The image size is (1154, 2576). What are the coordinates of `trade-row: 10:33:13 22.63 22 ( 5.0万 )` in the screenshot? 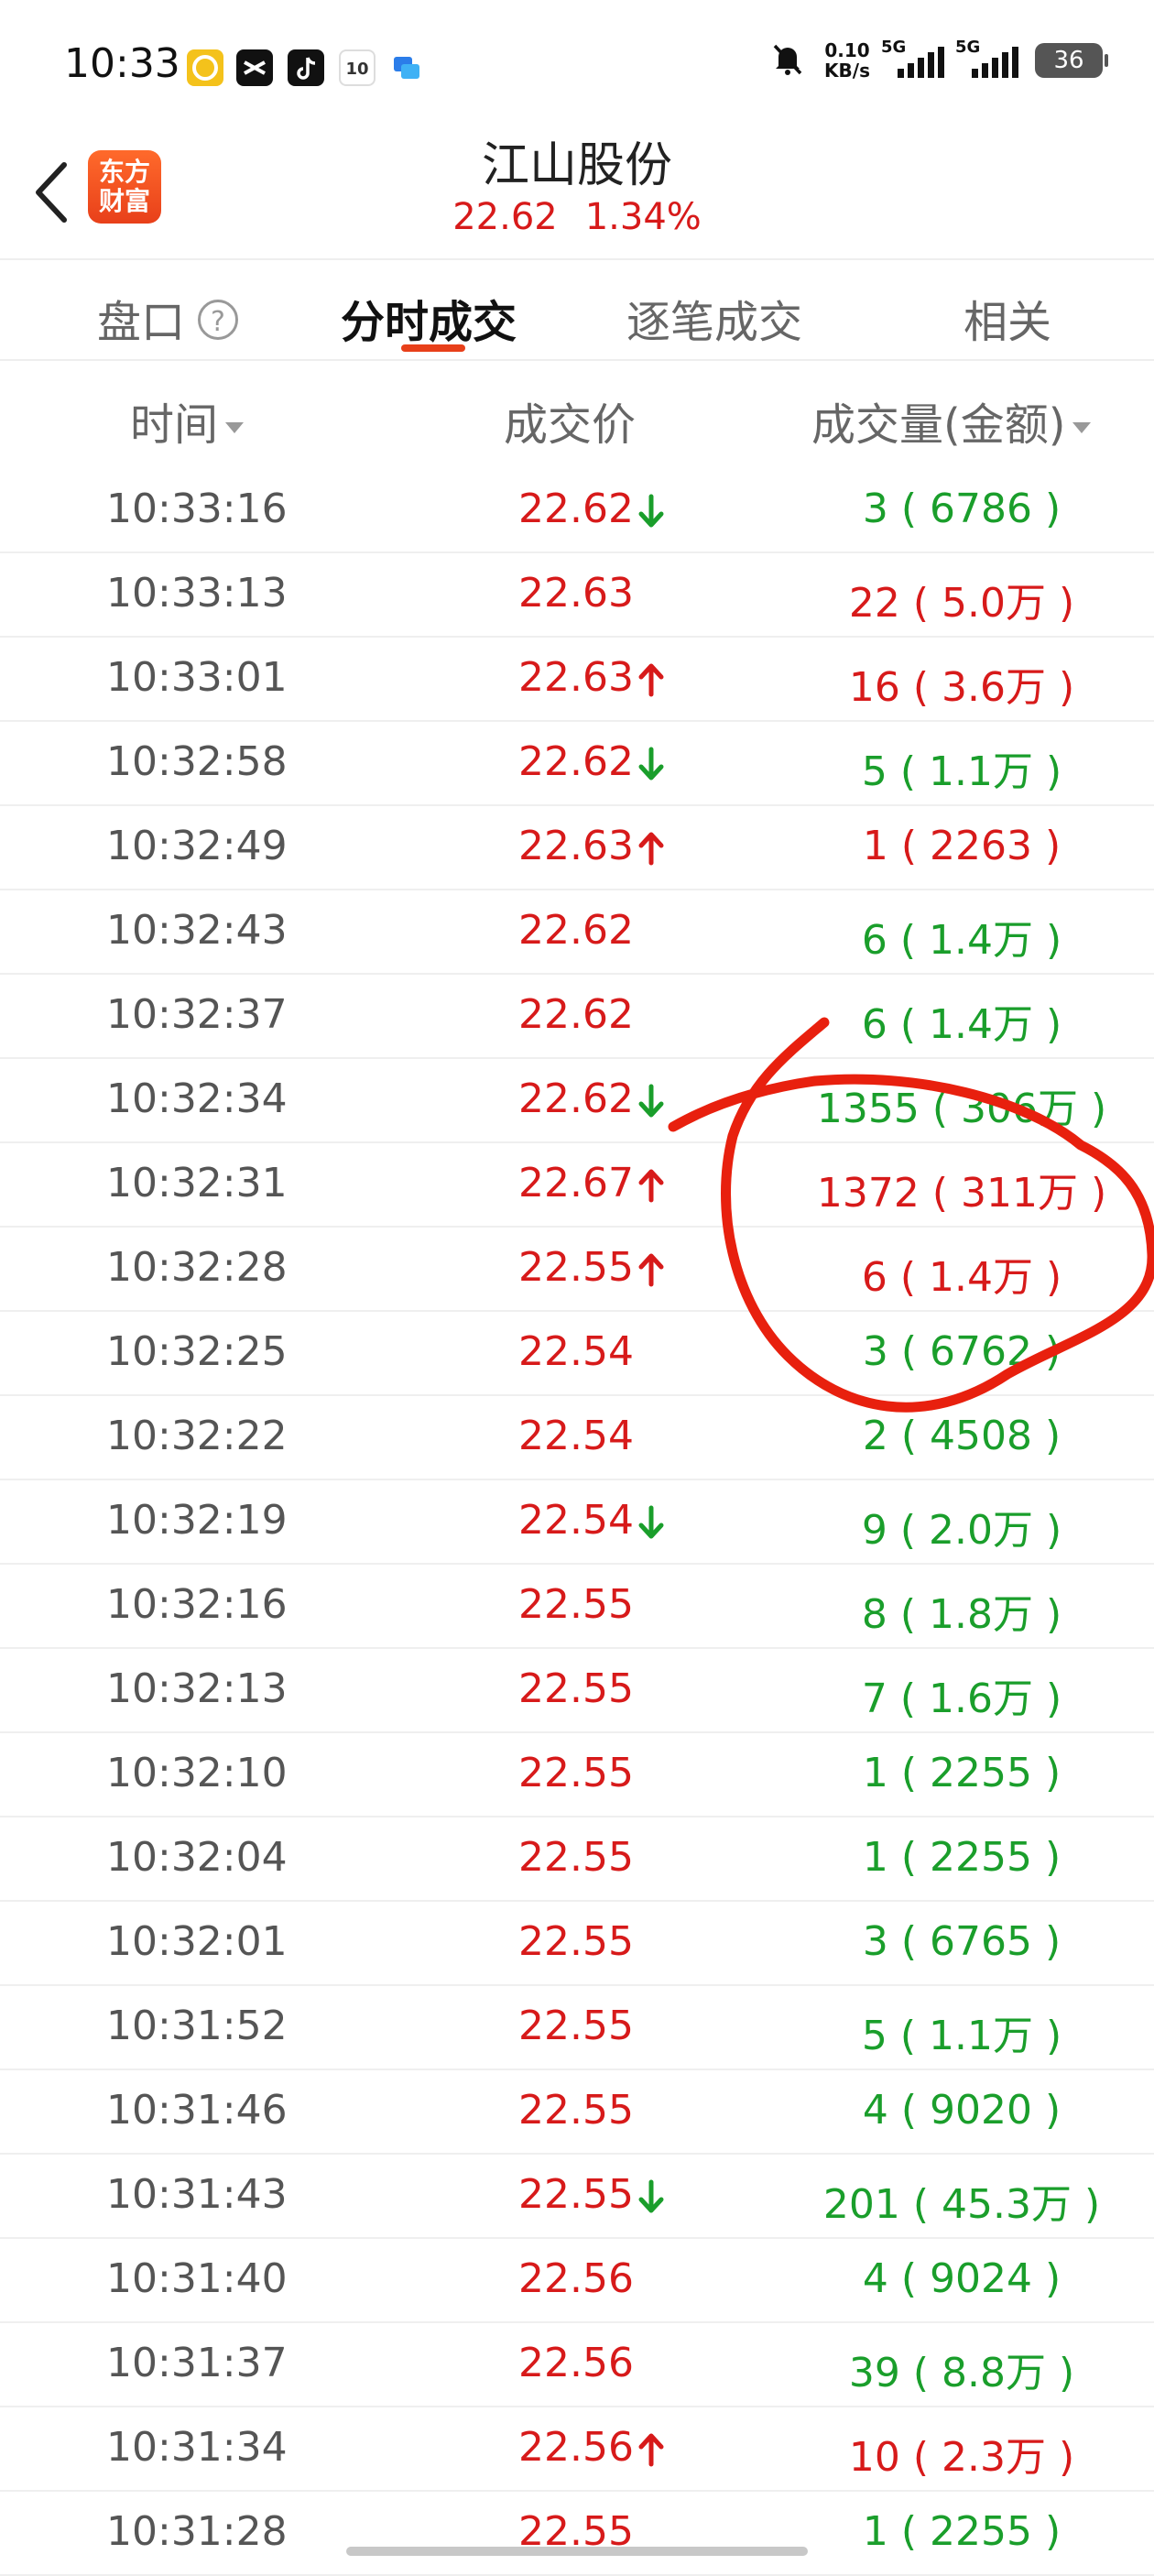 It's located at (577, 596).